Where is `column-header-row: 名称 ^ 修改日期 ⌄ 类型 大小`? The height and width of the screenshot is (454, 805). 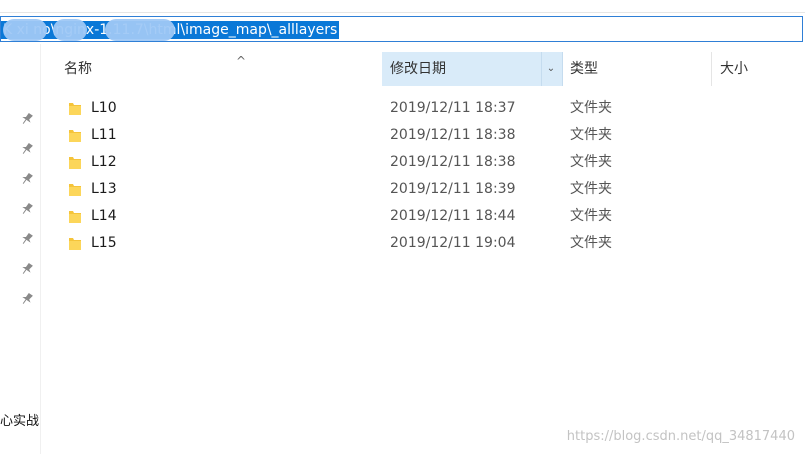 column-header-row: 名称 ^ 修改日期 ⌄ 类型 大小 is located at coordinates (423, 69).